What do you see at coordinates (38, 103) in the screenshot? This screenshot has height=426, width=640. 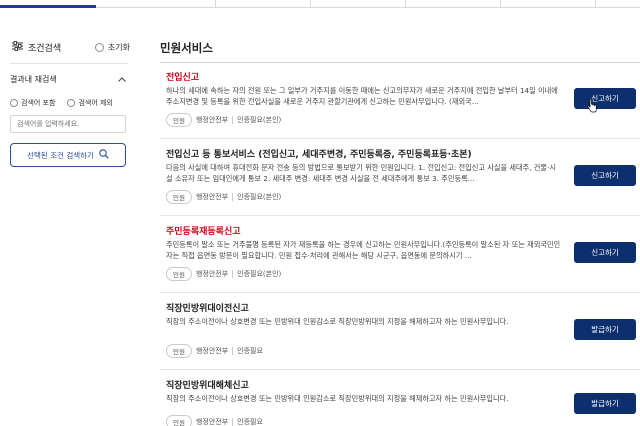 I see `option-include-label: 검색어 포함` at bounding box center [38, 103].